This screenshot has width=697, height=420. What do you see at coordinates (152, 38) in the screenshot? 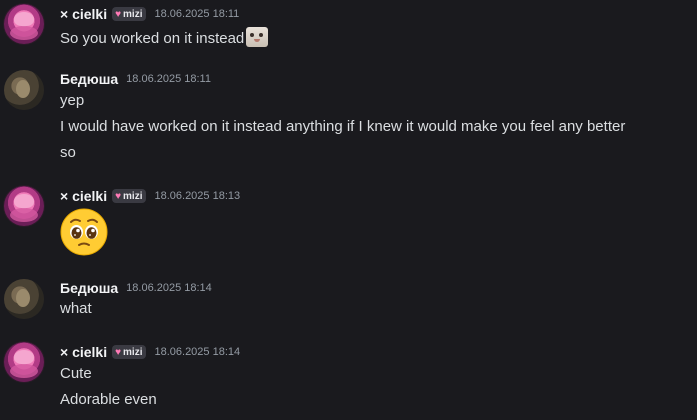
I see `message-line: So you worked on it instead` at bounding box center [152, 38].